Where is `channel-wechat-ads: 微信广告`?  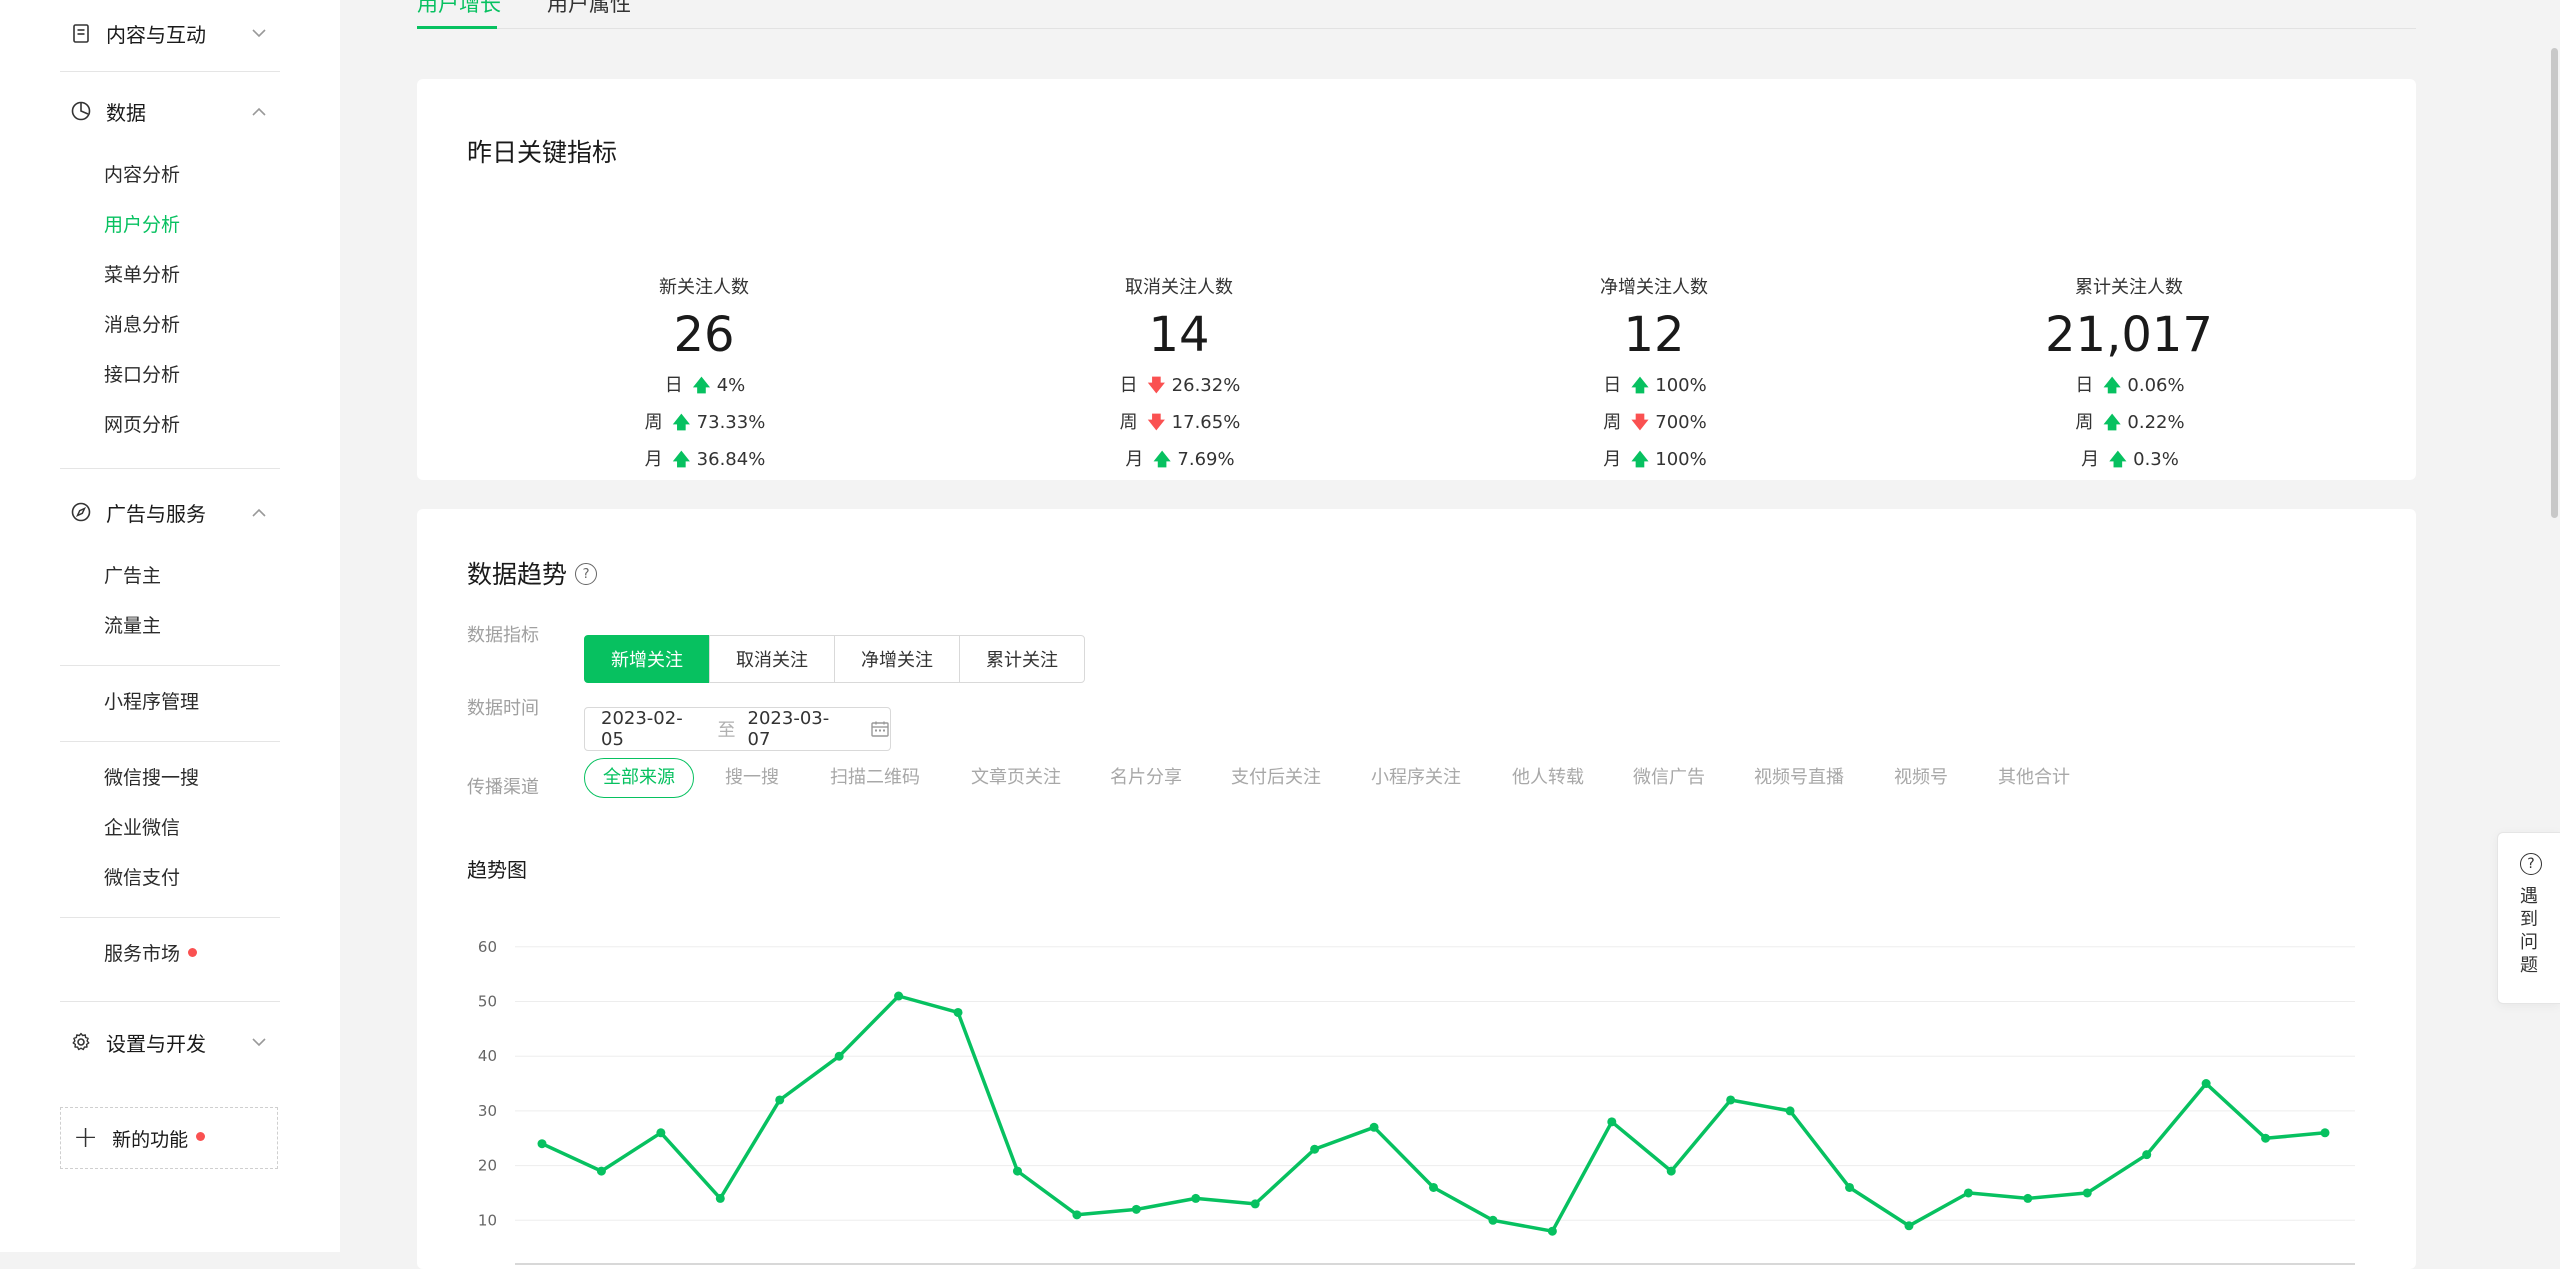
channel-wechat-ads: 微信广告 is located at coordinates (1669, 778).